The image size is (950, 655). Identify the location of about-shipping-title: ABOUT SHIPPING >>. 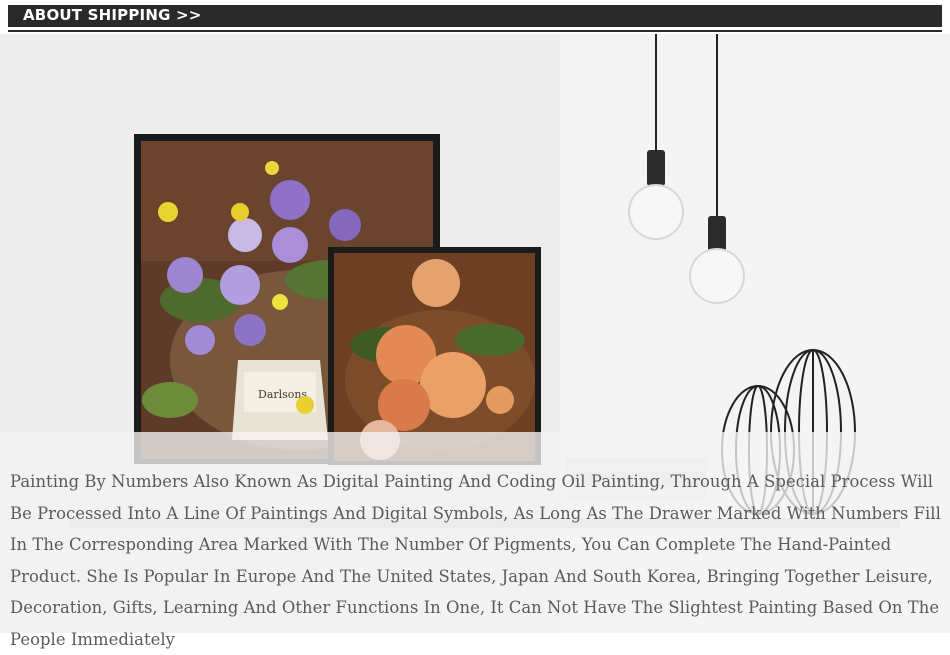
(112, 15).